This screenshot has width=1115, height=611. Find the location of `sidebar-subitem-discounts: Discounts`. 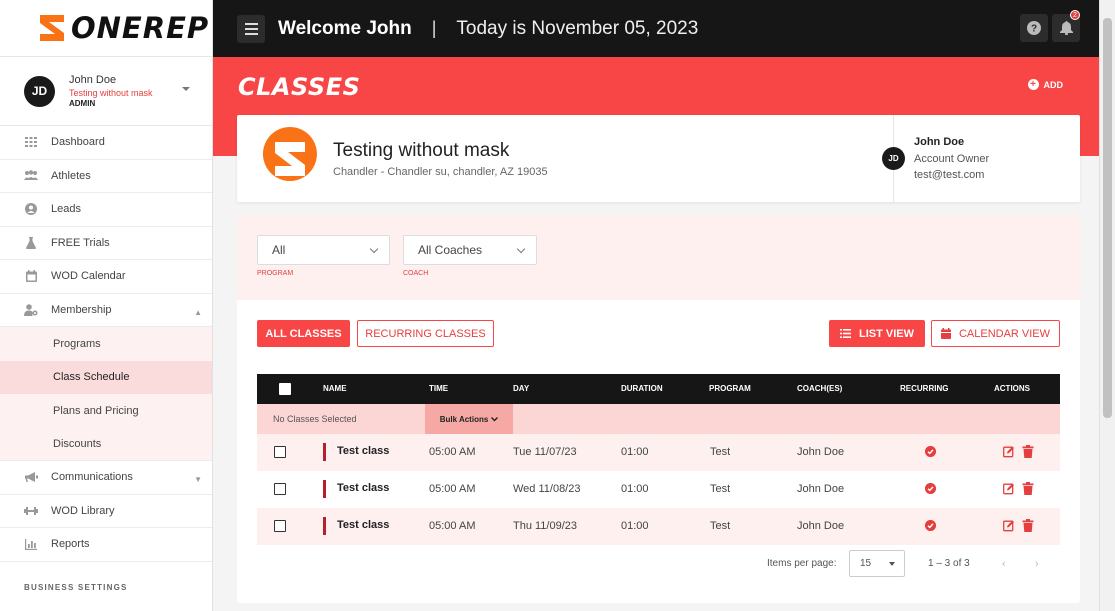

sidebar-subitem-discounts: Discounts is located at coordinates (106, 444).